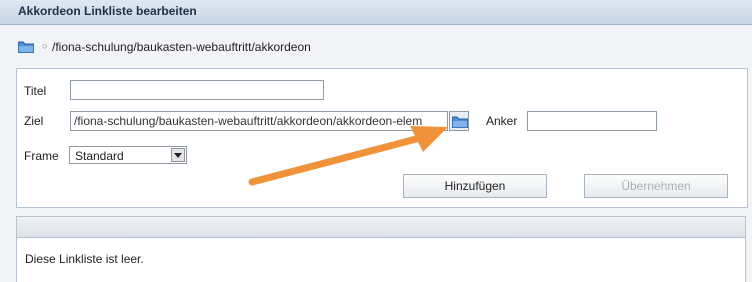  I want to click on chevron-down-icon, so click(178, 155).